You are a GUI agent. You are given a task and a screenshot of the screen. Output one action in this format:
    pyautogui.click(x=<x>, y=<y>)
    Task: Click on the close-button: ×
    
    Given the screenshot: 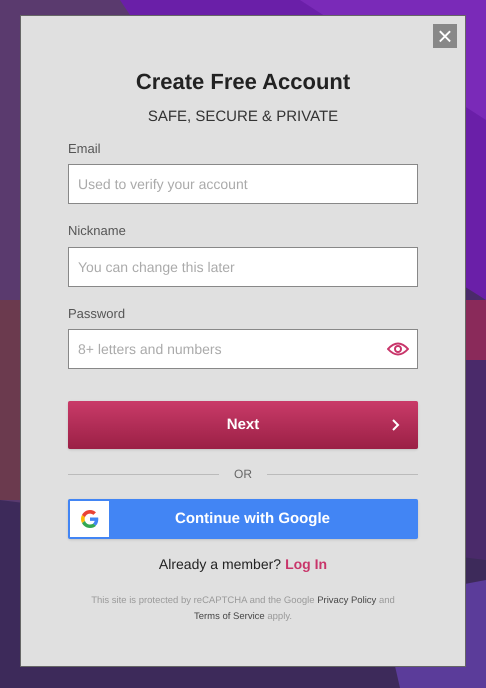 What is the action you would take?
    pyautogui.click(x=445, y=36)
    